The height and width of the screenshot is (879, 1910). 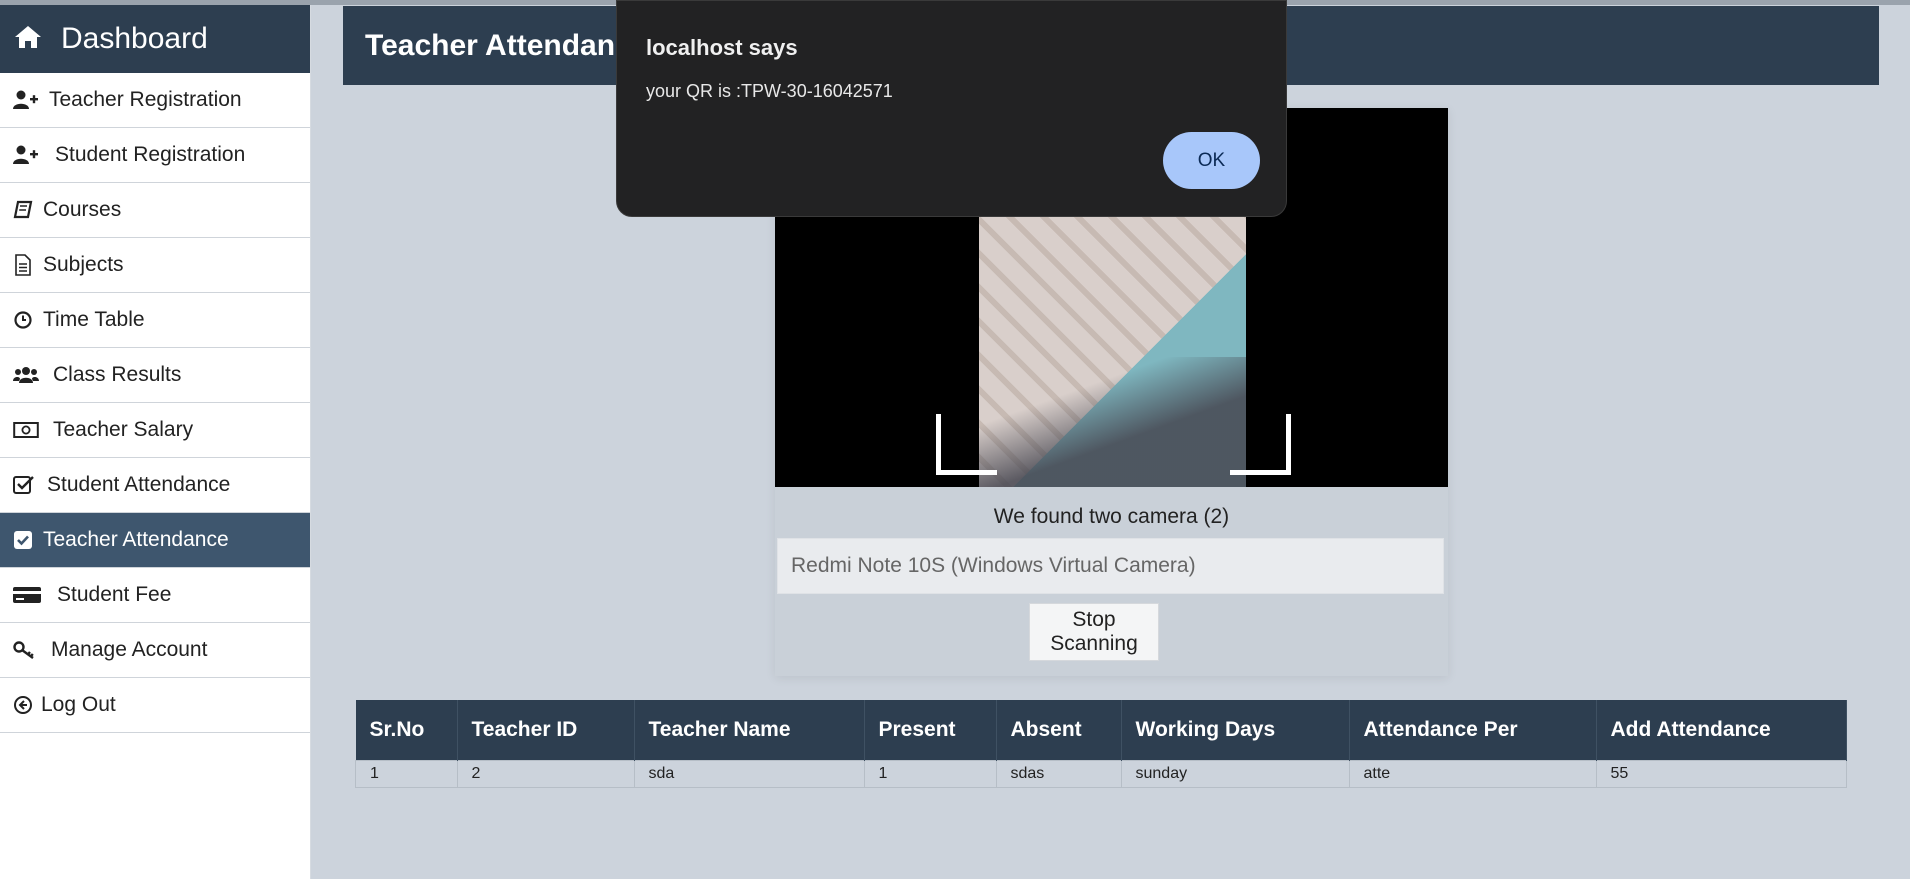 I want to click on sidebar-item-teacher-attendance: Teacher Attendance, so click(x=155, y=540).